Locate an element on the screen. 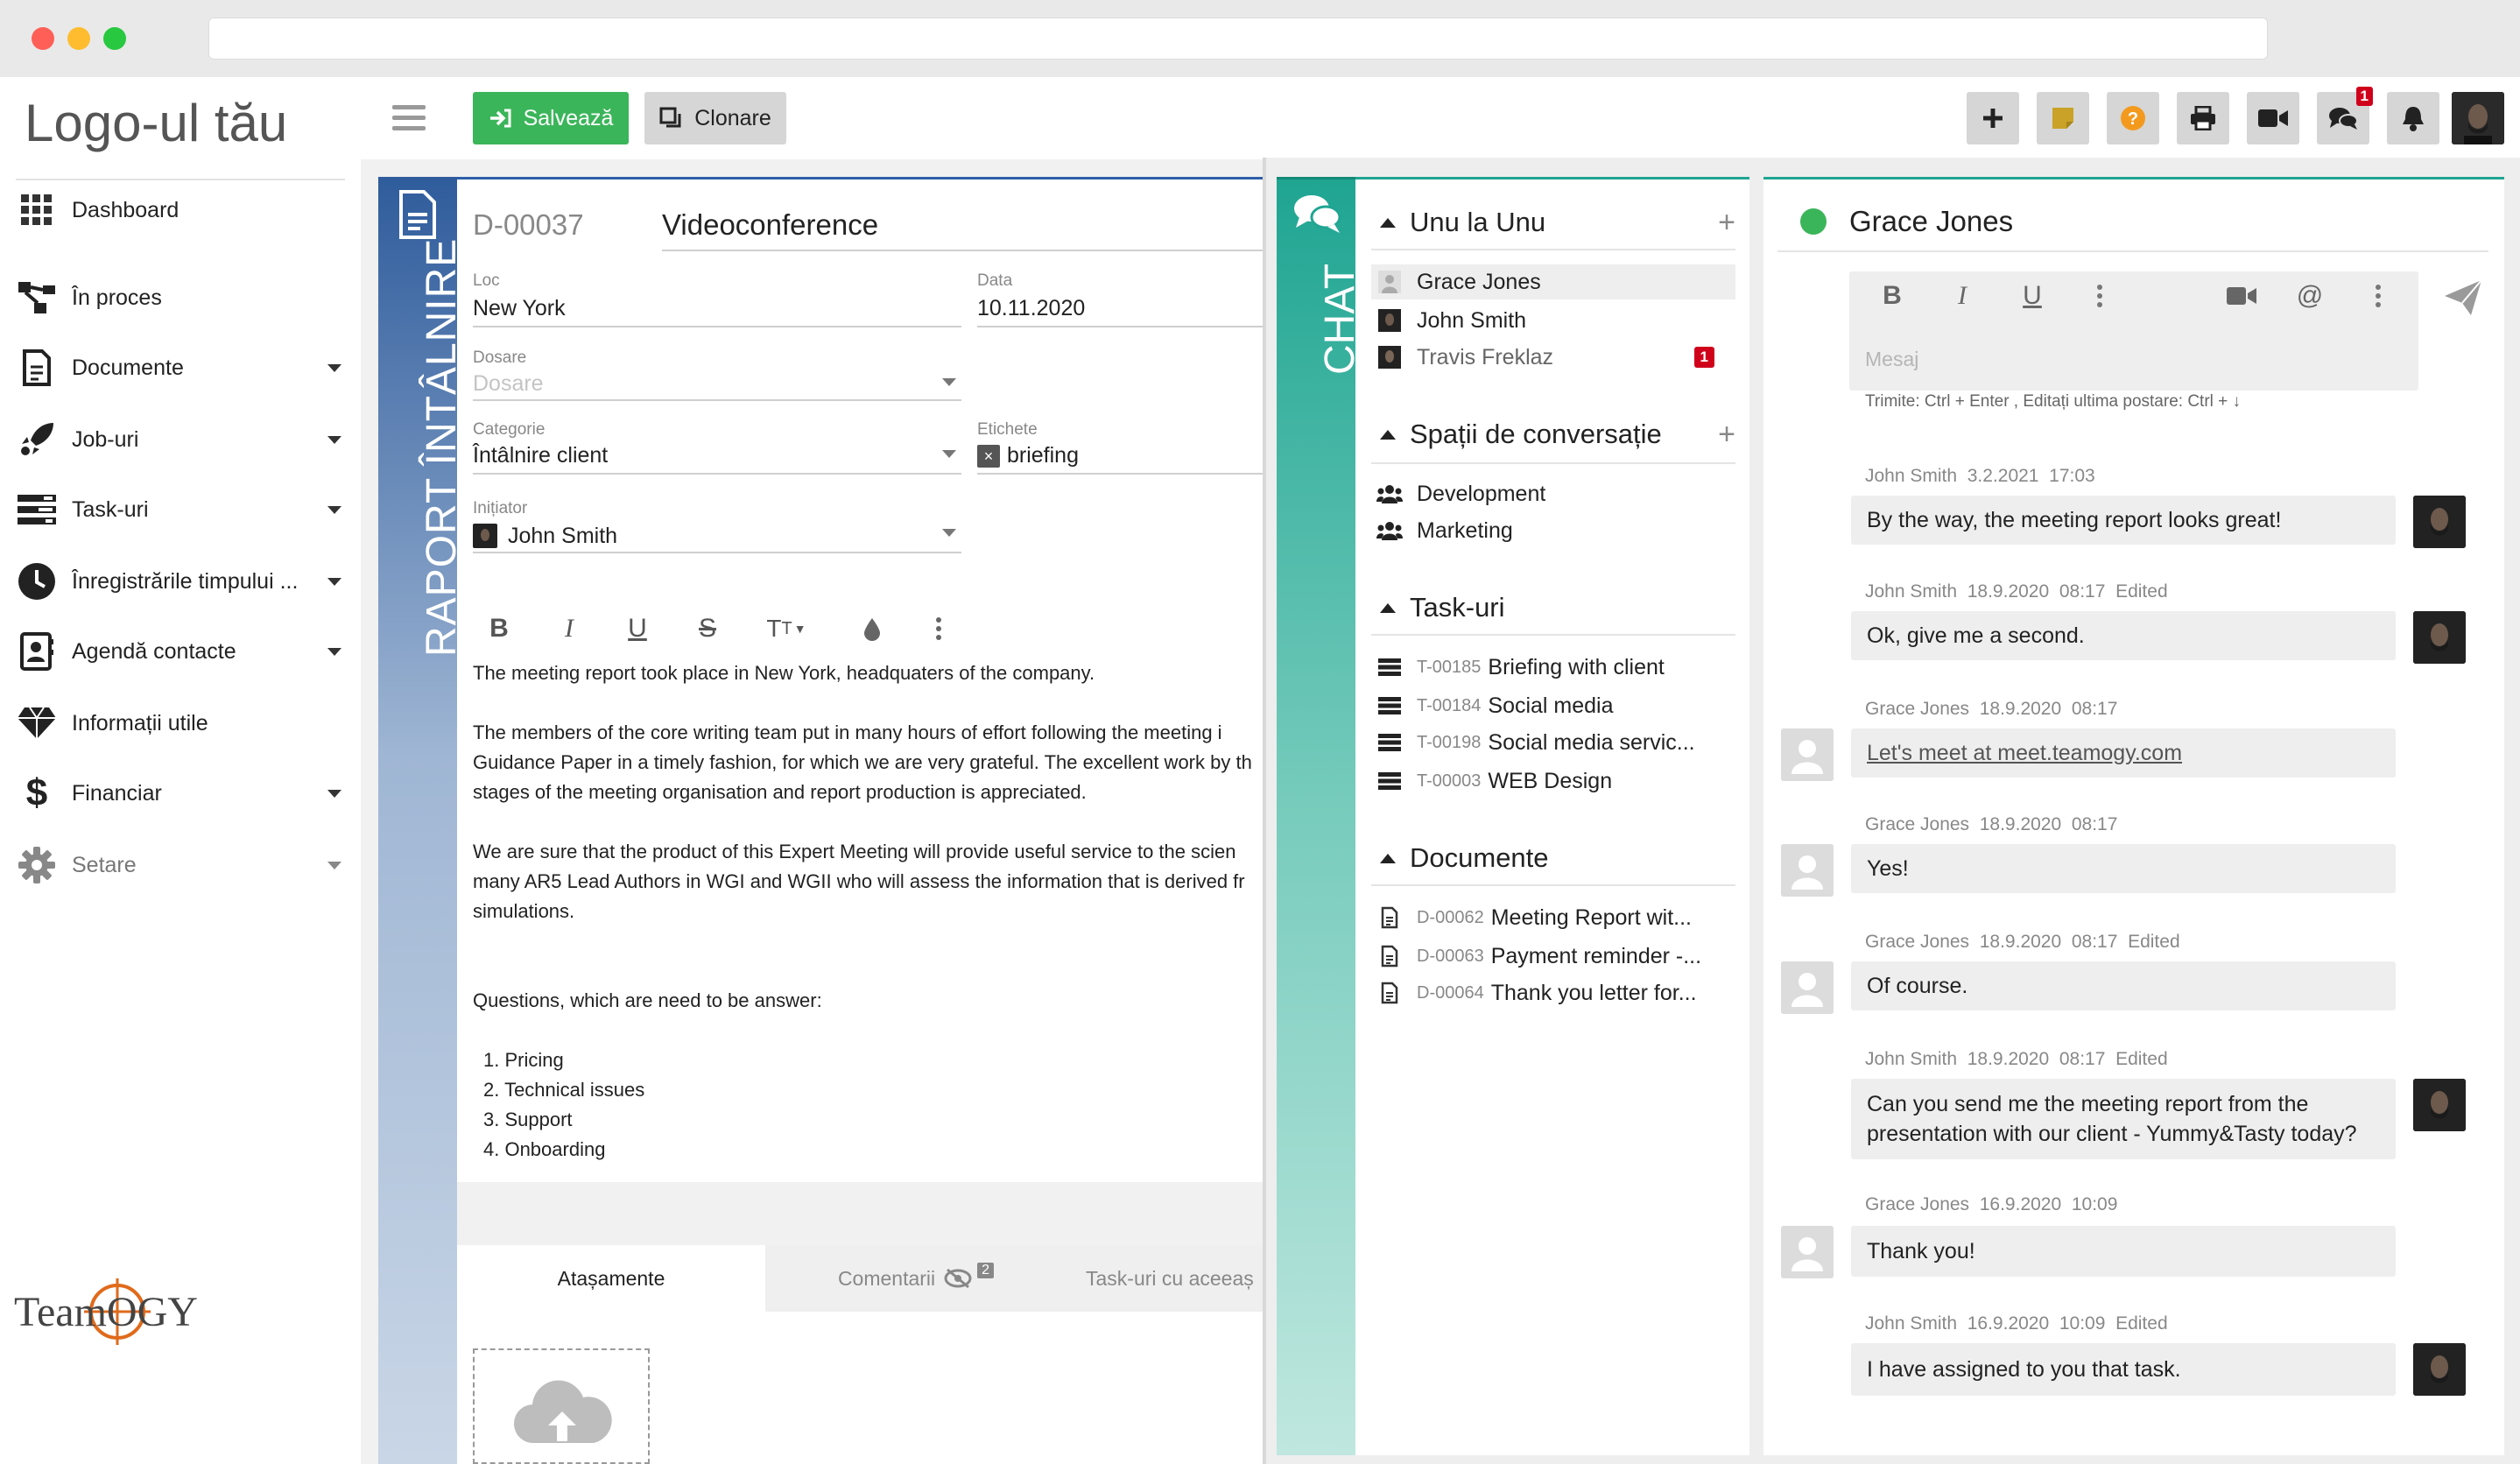  app-logo: Logo-ul tău is located at coordinates (156, 123).